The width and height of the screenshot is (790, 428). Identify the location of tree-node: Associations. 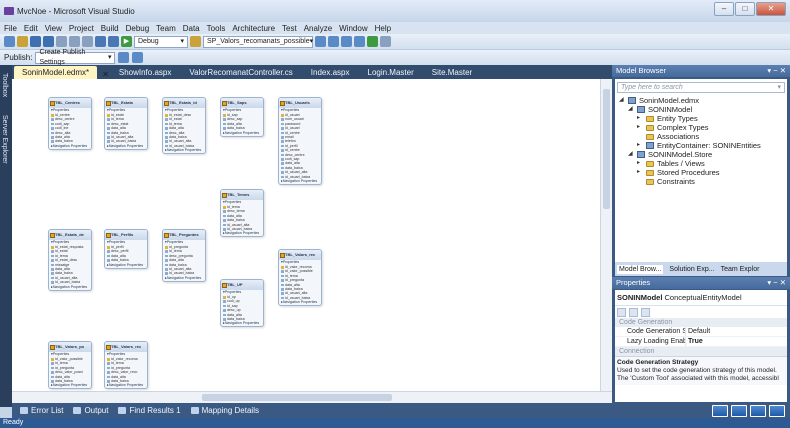
(701, 136).